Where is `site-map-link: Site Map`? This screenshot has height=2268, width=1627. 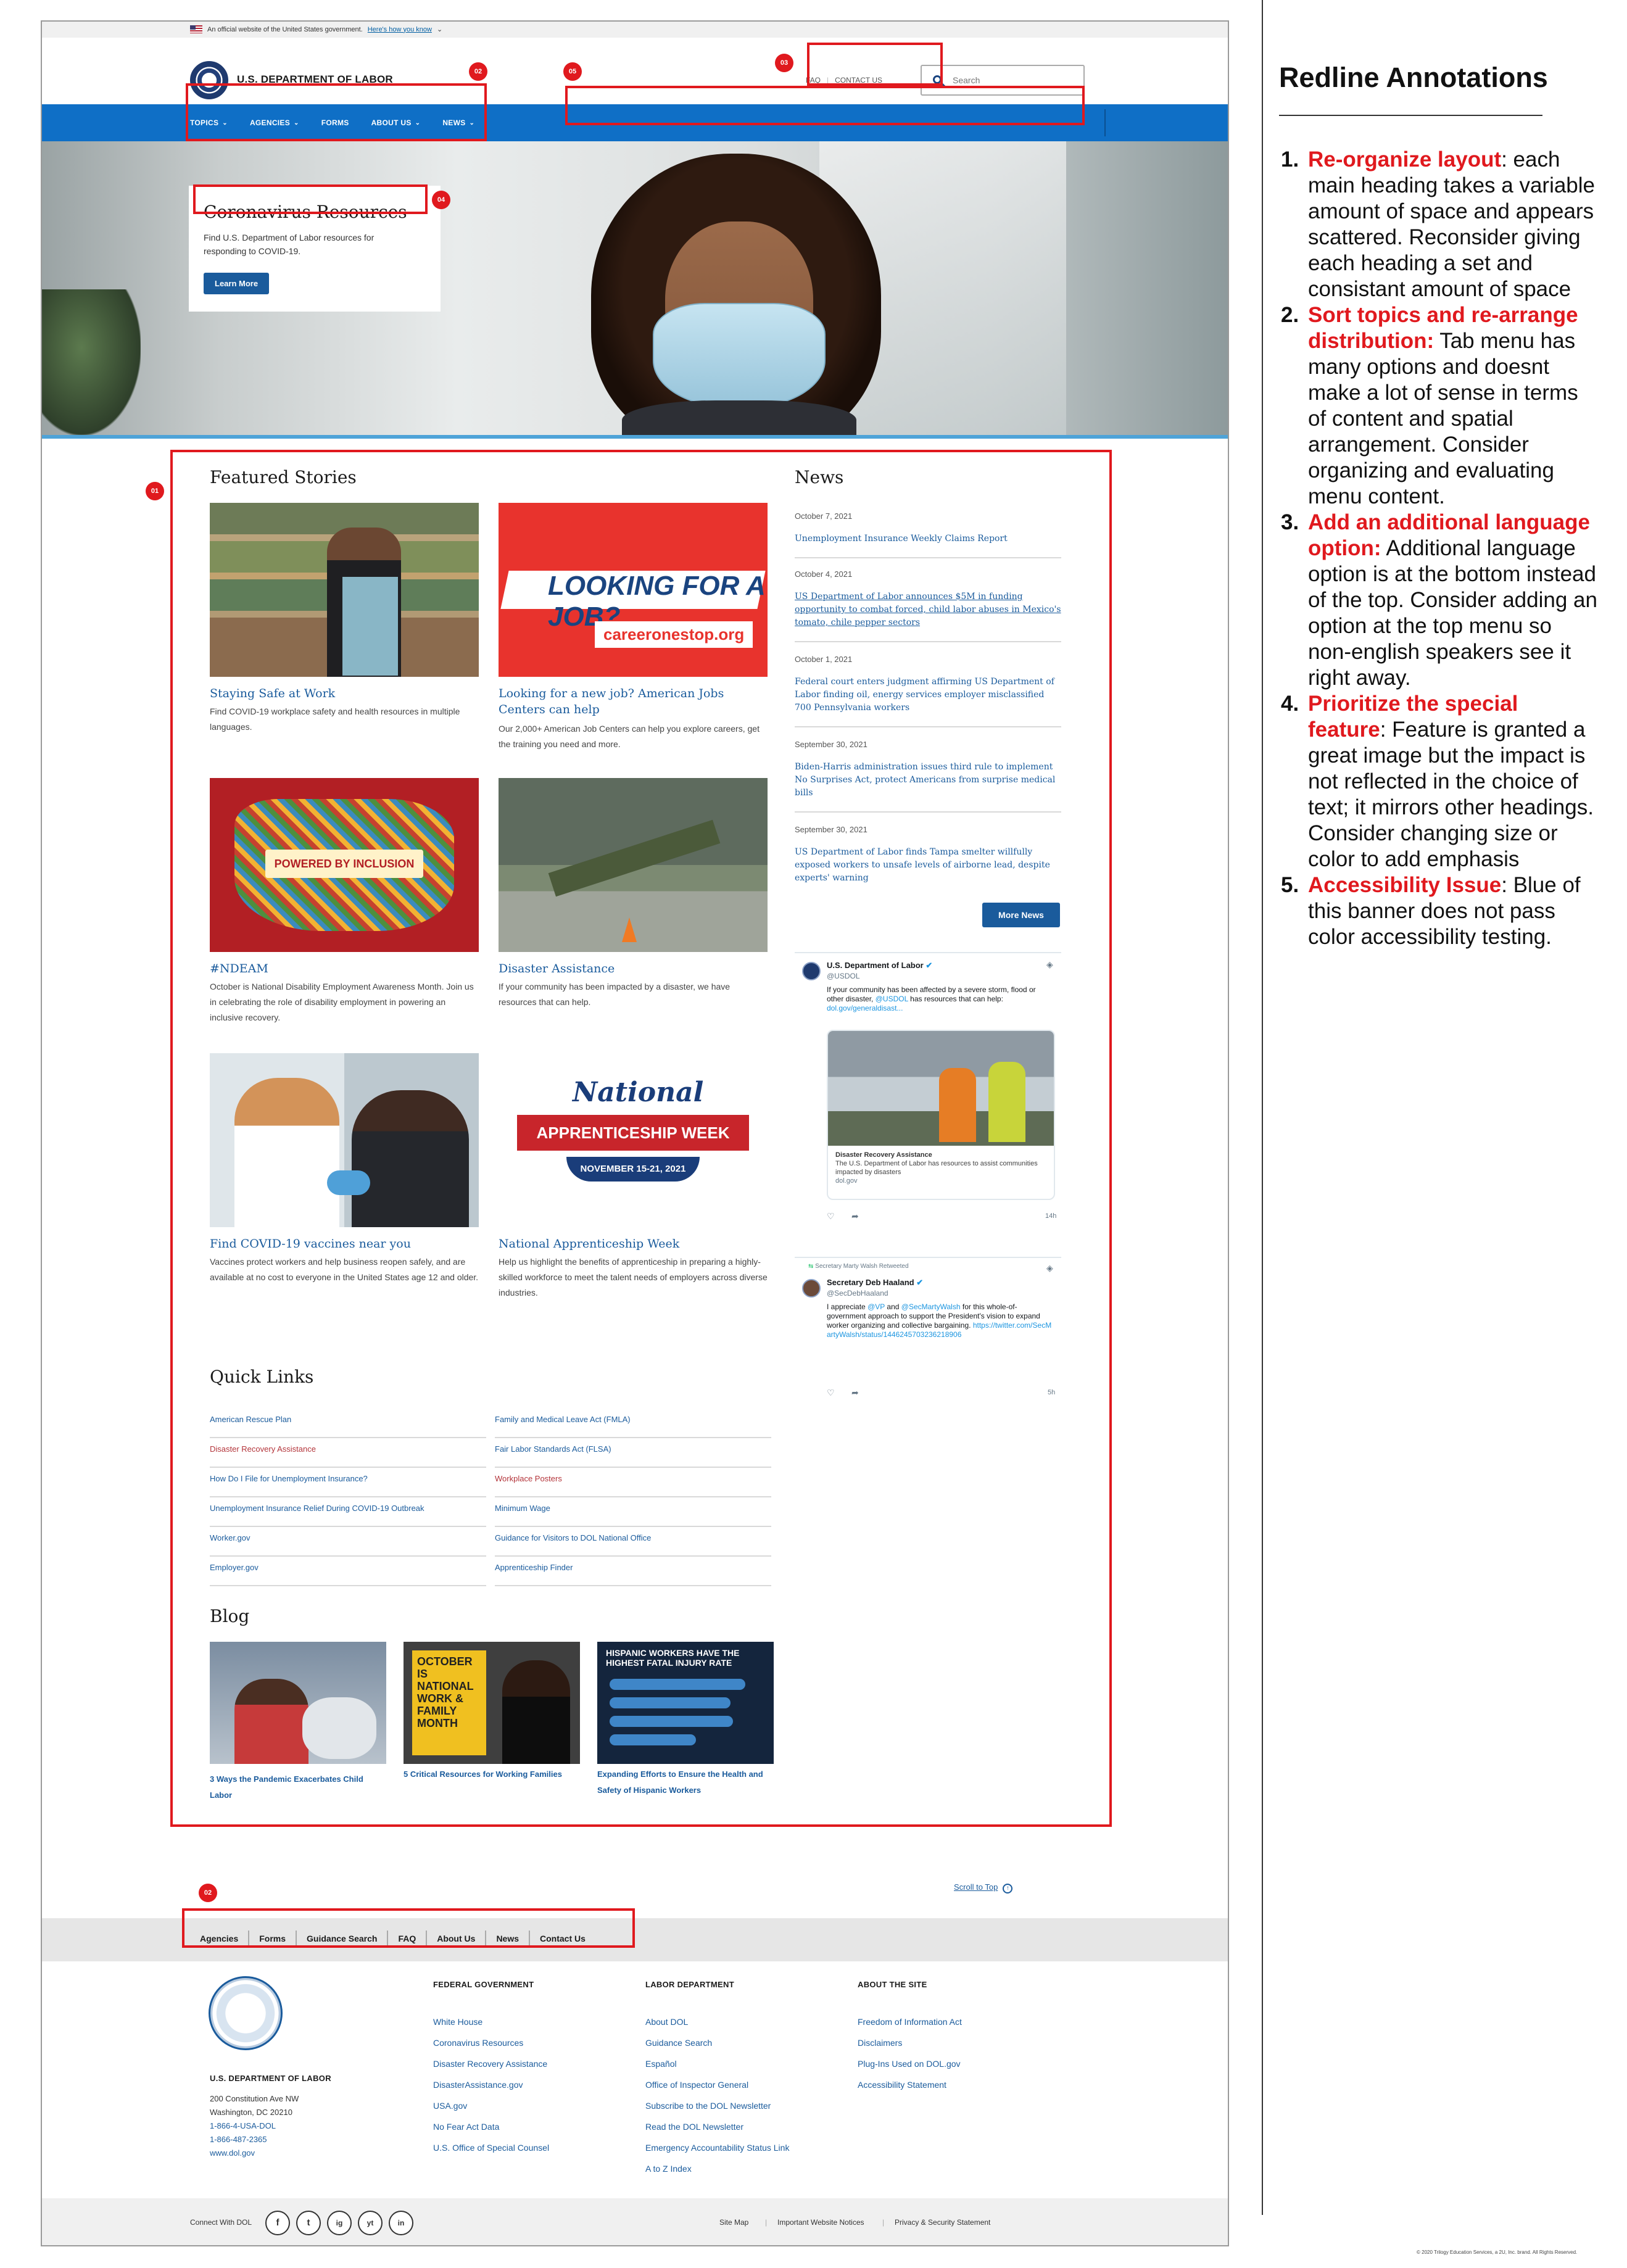
site-map-link: Site Map is located at coordinates (734, 2222).